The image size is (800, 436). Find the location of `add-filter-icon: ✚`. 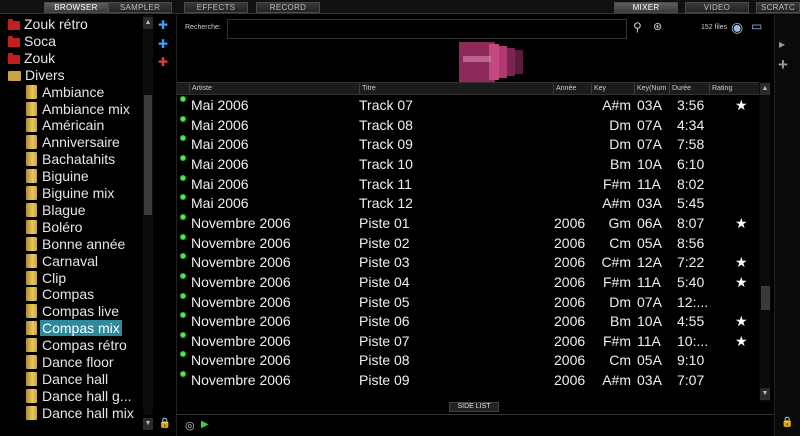

add-filter-icon: ✚ is located at coordinates (163, 44).